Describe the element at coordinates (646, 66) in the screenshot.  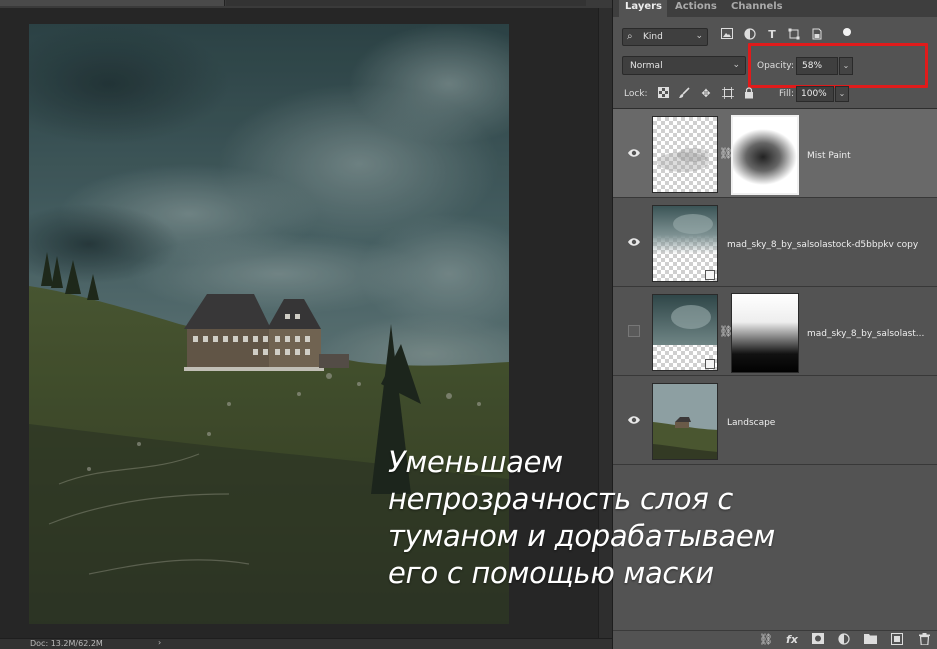
I see `blend-mode-value: Normal` at that location.